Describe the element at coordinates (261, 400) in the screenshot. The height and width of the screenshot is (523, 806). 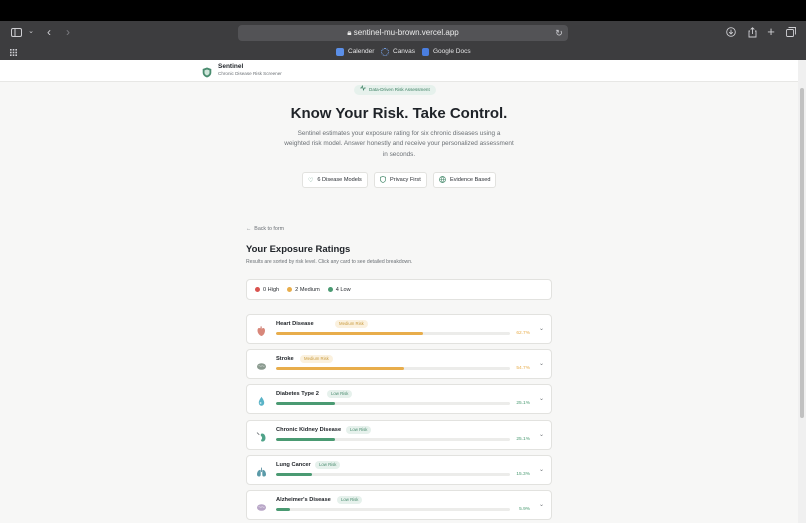
I see `droplet-icon` at that location.